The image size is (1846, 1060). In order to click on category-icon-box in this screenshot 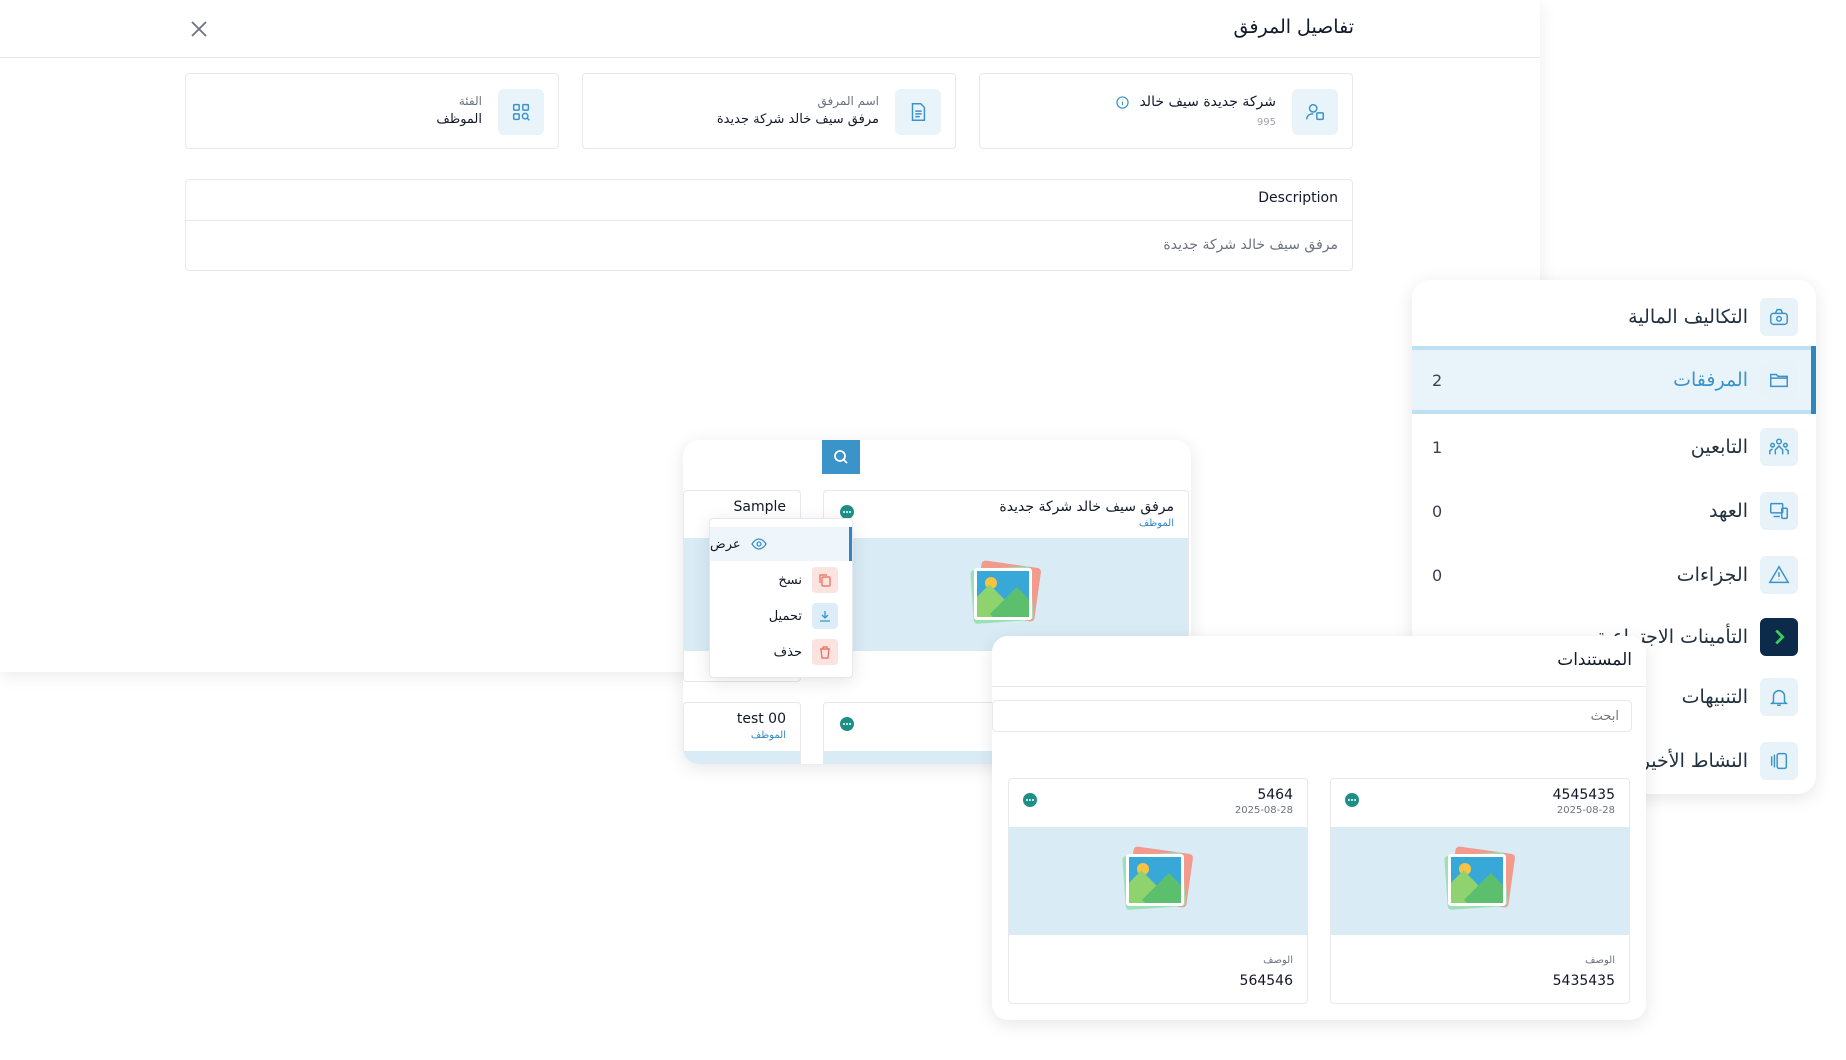, I will do `click(521, 112)`.